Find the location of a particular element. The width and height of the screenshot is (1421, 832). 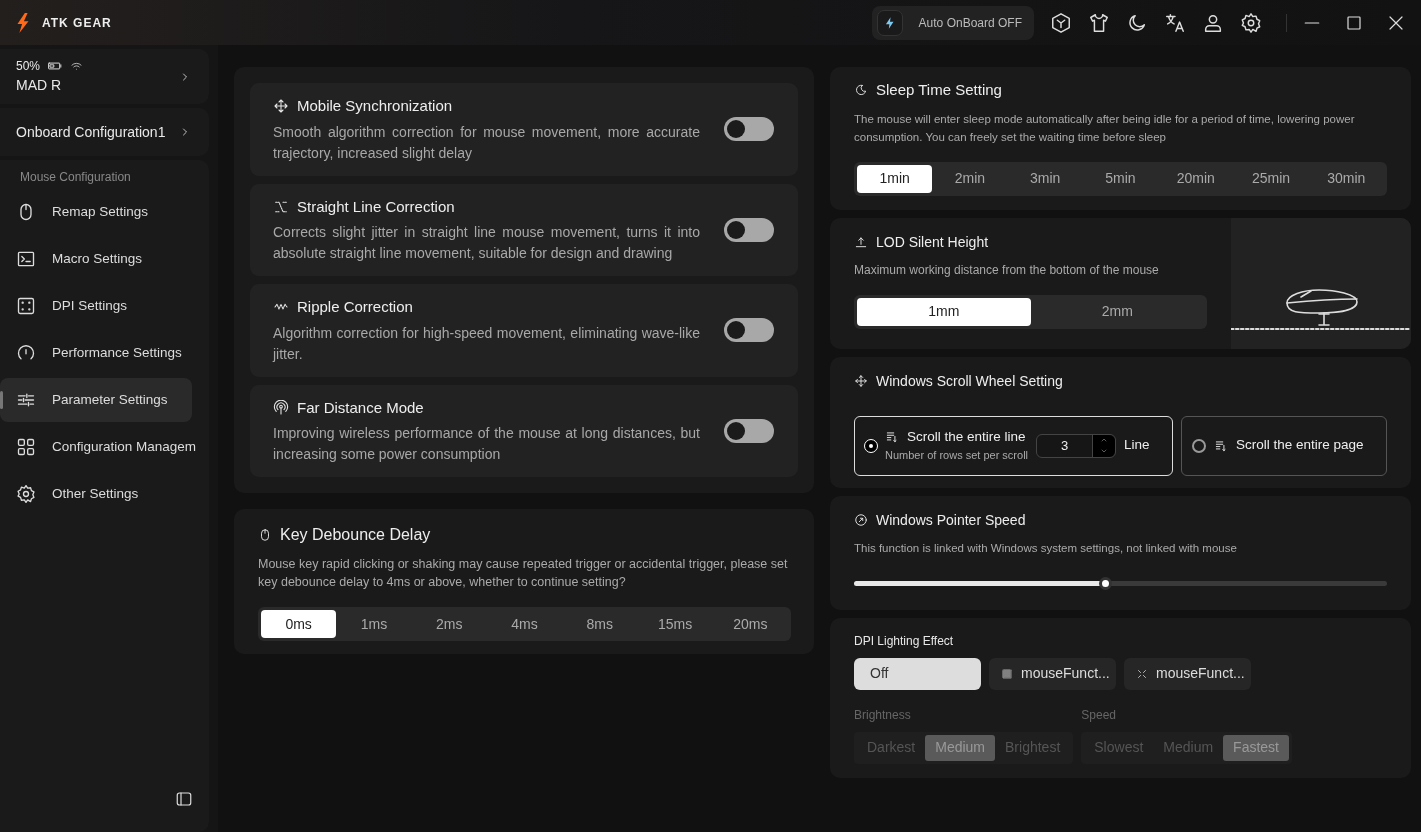

device-card: 50% MAD R is located at coordinates (104, 76).